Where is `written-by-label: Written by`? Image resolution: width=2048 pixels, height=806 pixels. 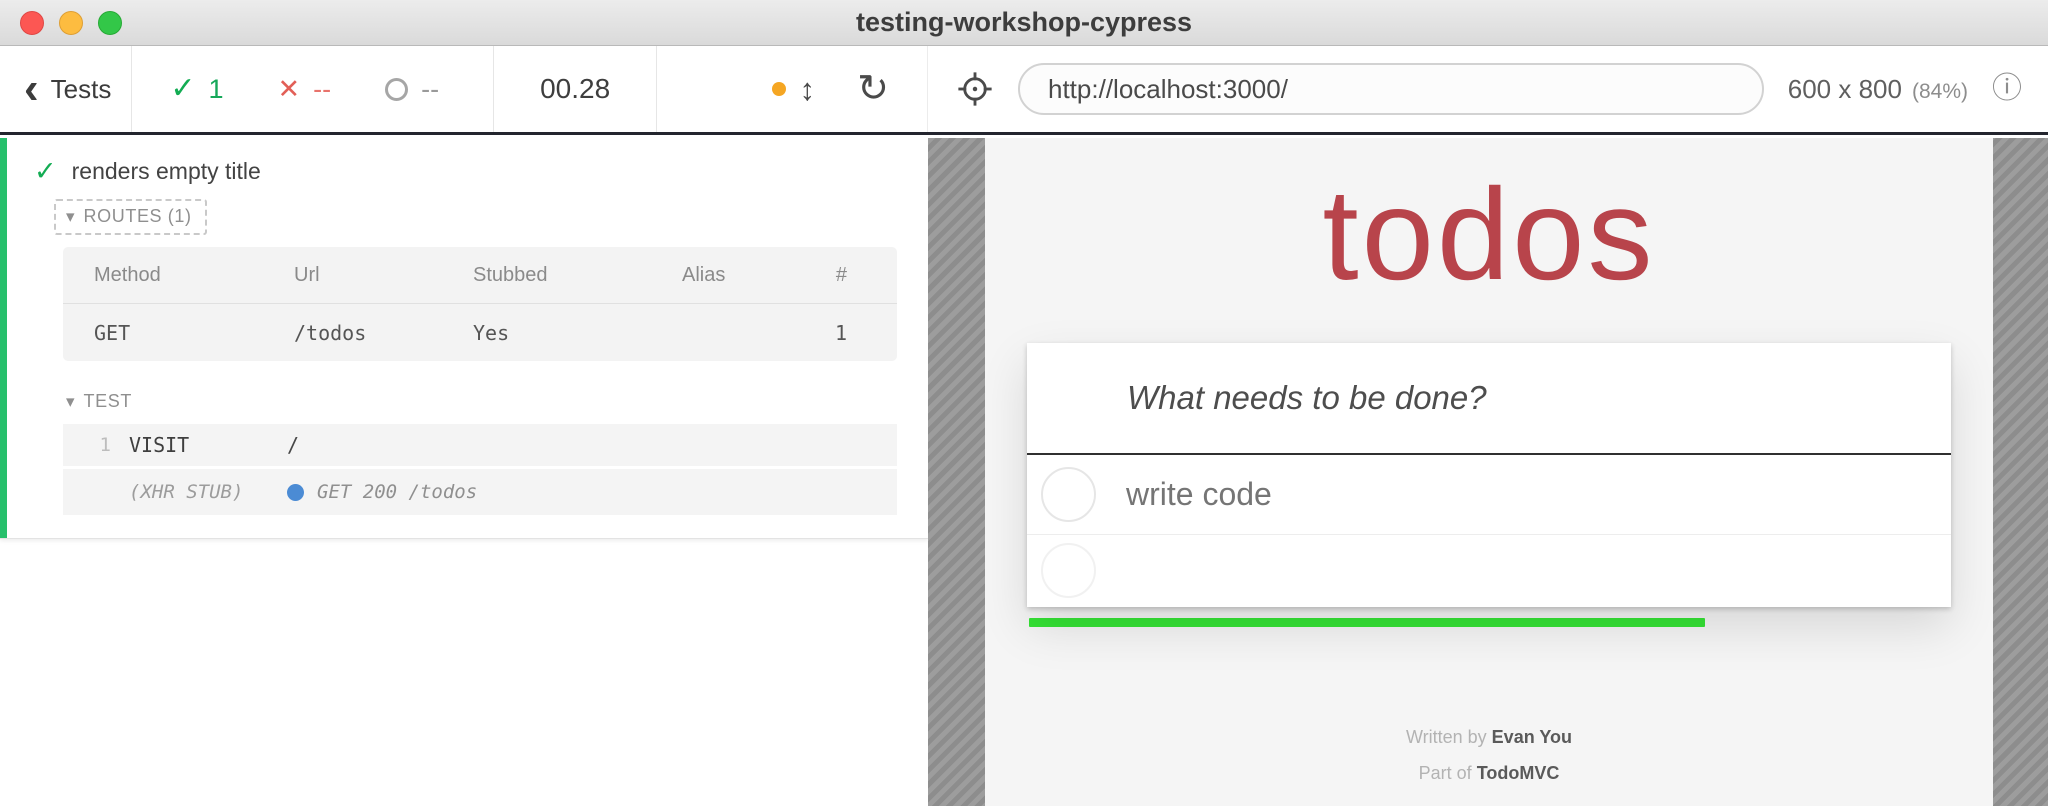
written-by-label: Written by is located at coordinates (1446, 736).